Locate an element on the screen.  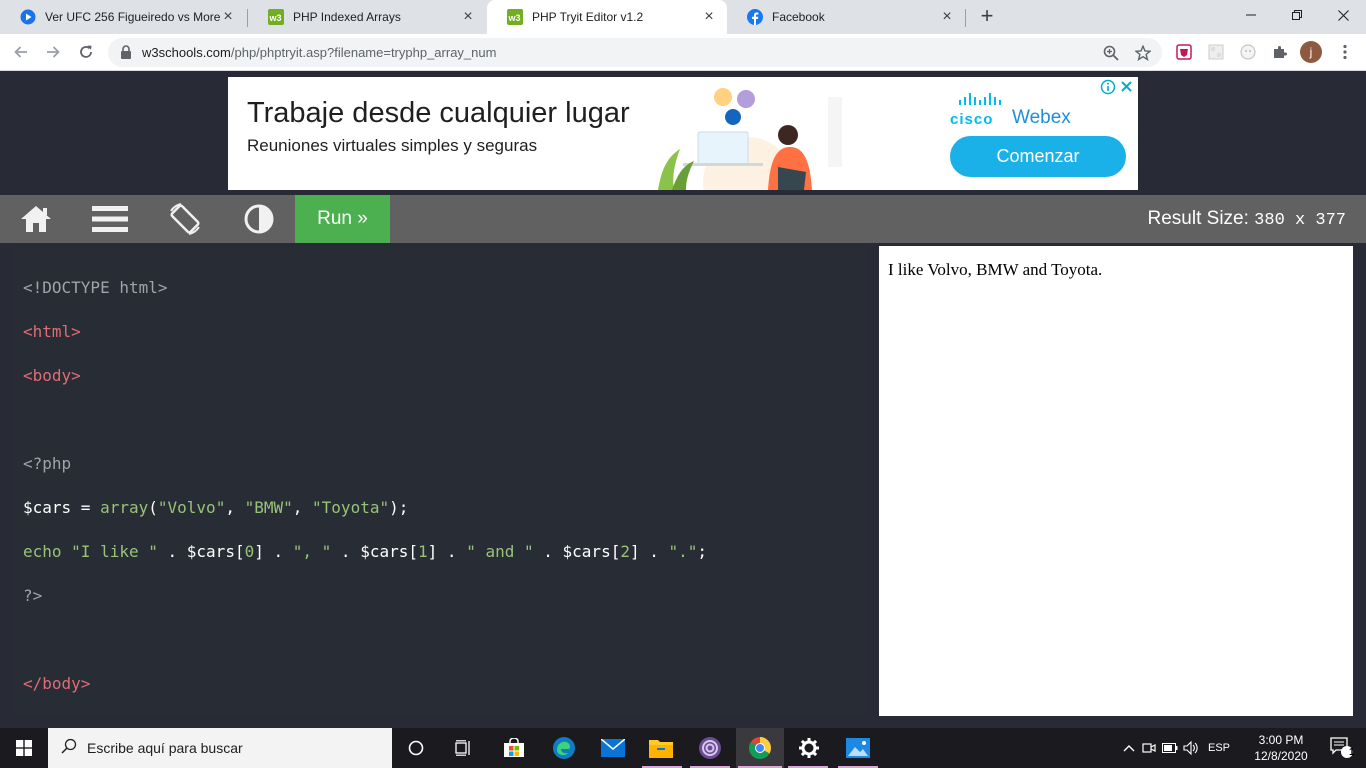
code-token: ); is located at coordinates (399, 507).